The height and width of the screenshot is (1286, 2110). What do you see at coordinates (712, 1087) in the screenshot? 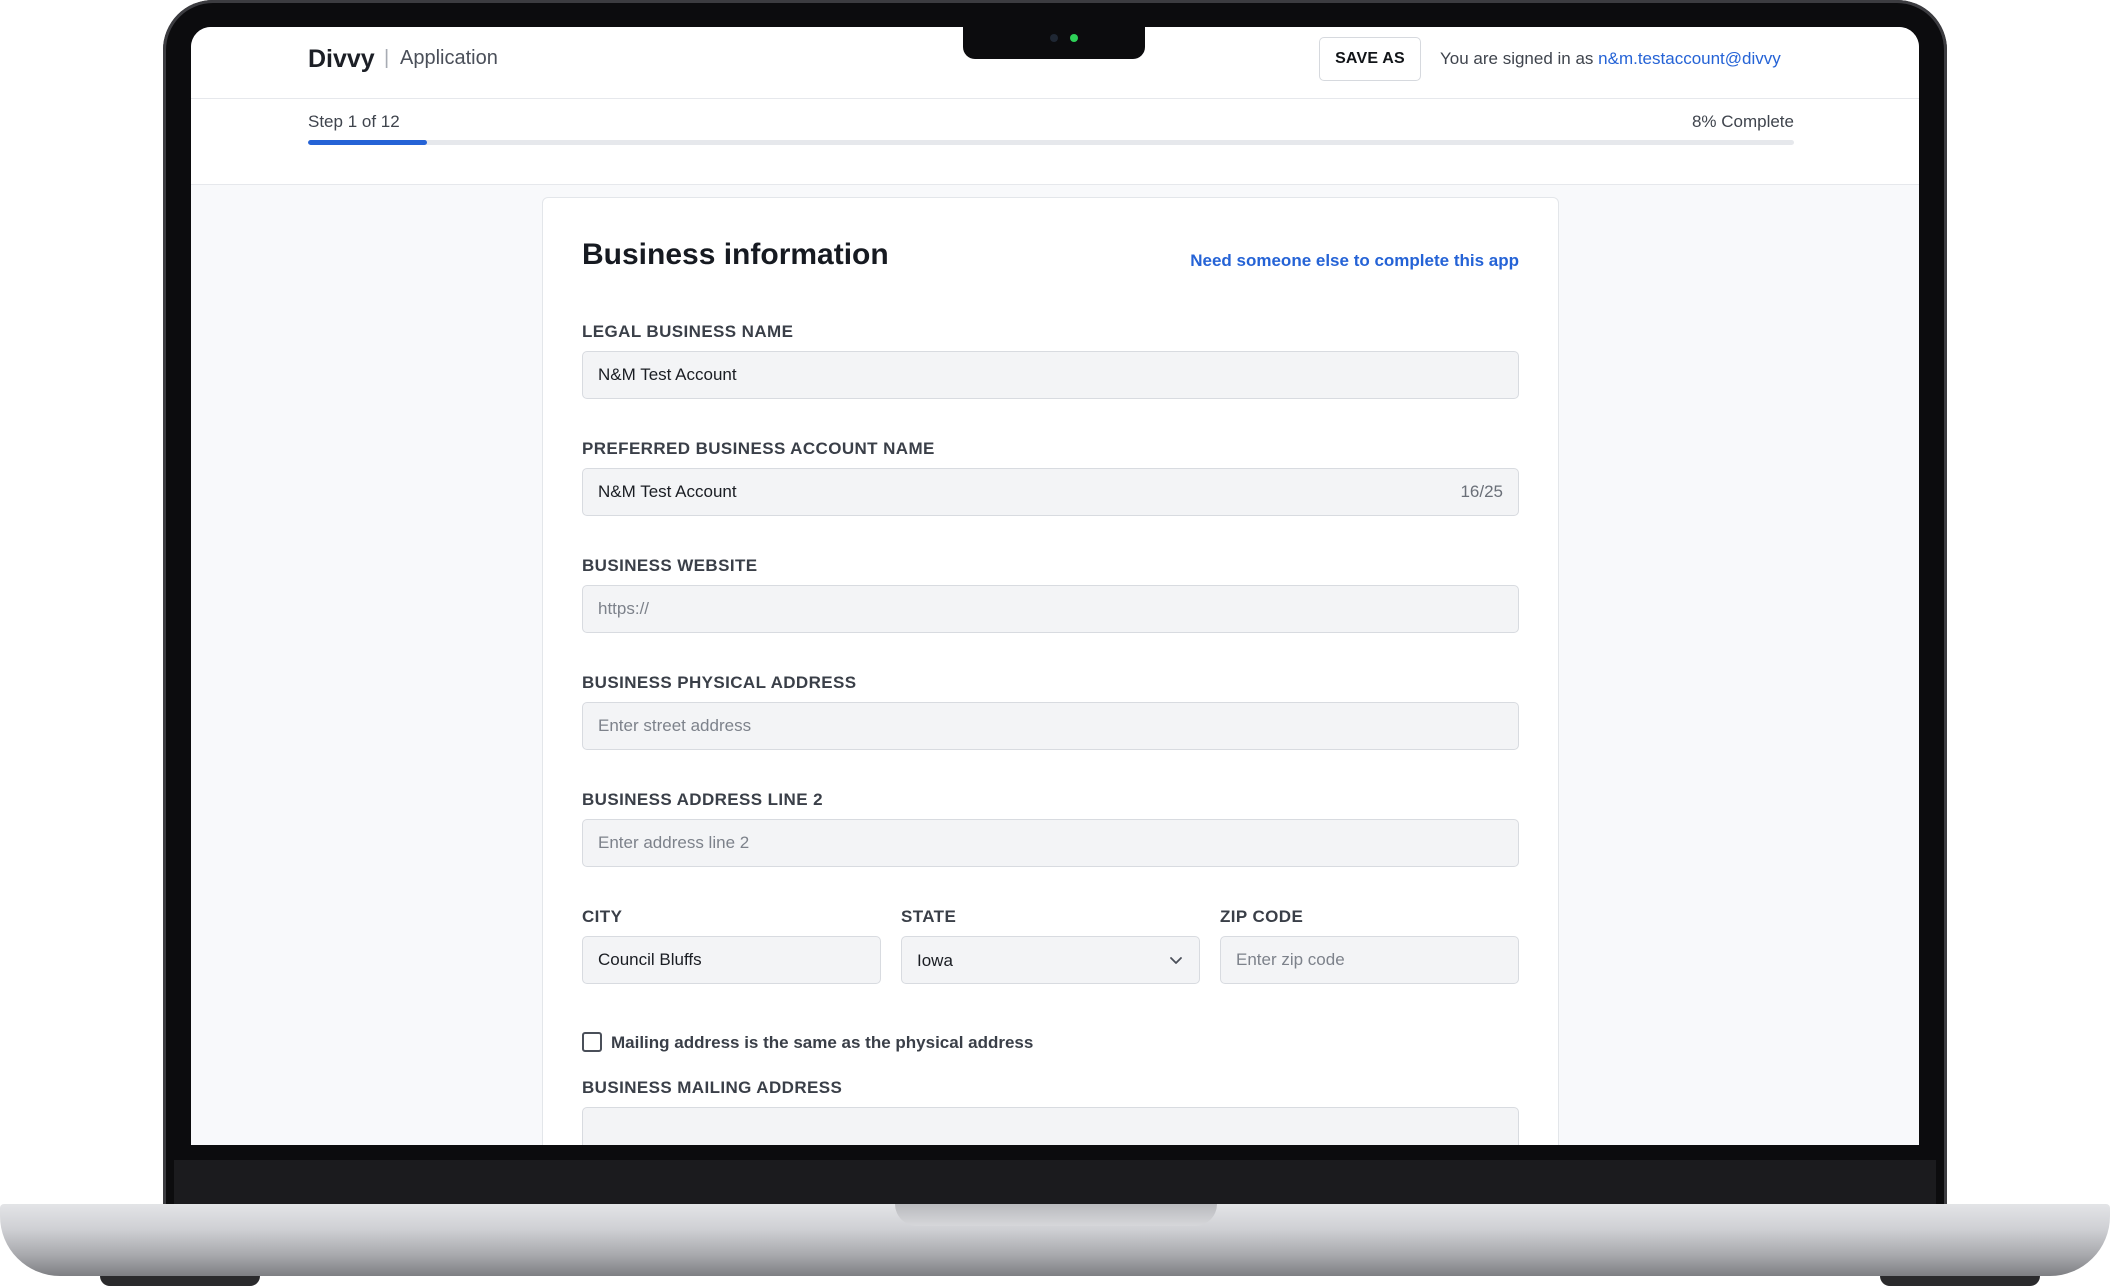
I see `mailing-address-label: BUSINESS MAILING ADDRESS` at bounding box center [712, 1087].